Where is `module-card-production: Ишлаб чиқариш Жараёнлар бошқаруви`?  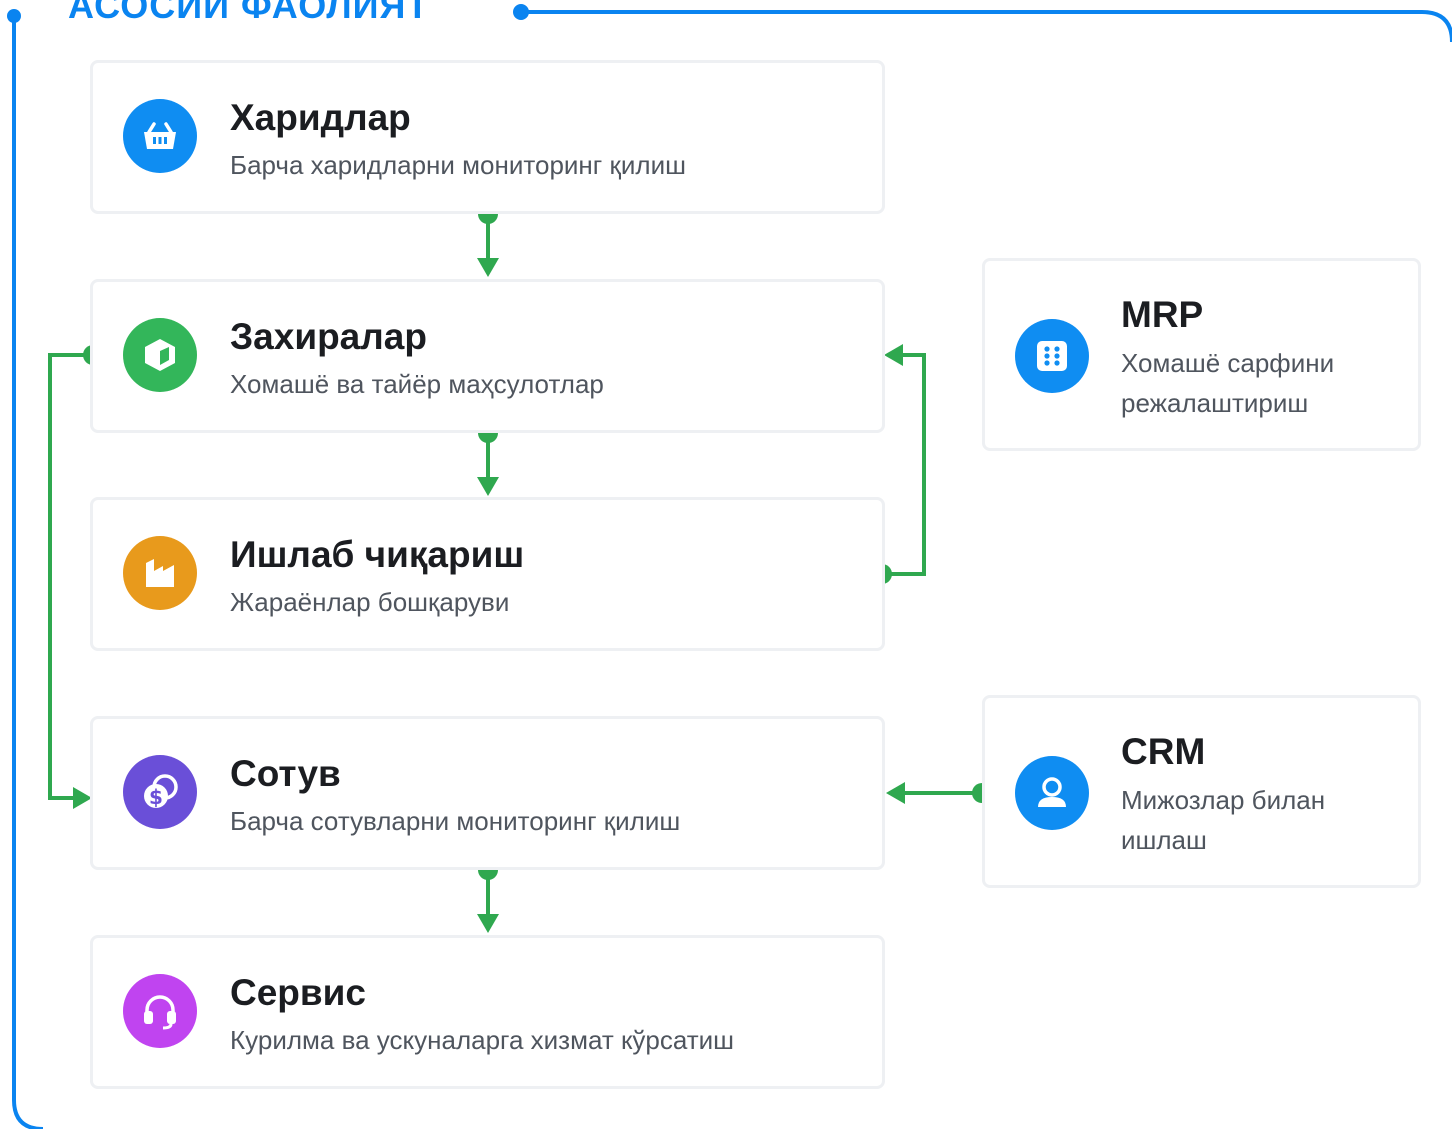
module-card-production: Ишлаб чиқариш Жараёнлар бошқаруви is located at coordinates (487, 574).